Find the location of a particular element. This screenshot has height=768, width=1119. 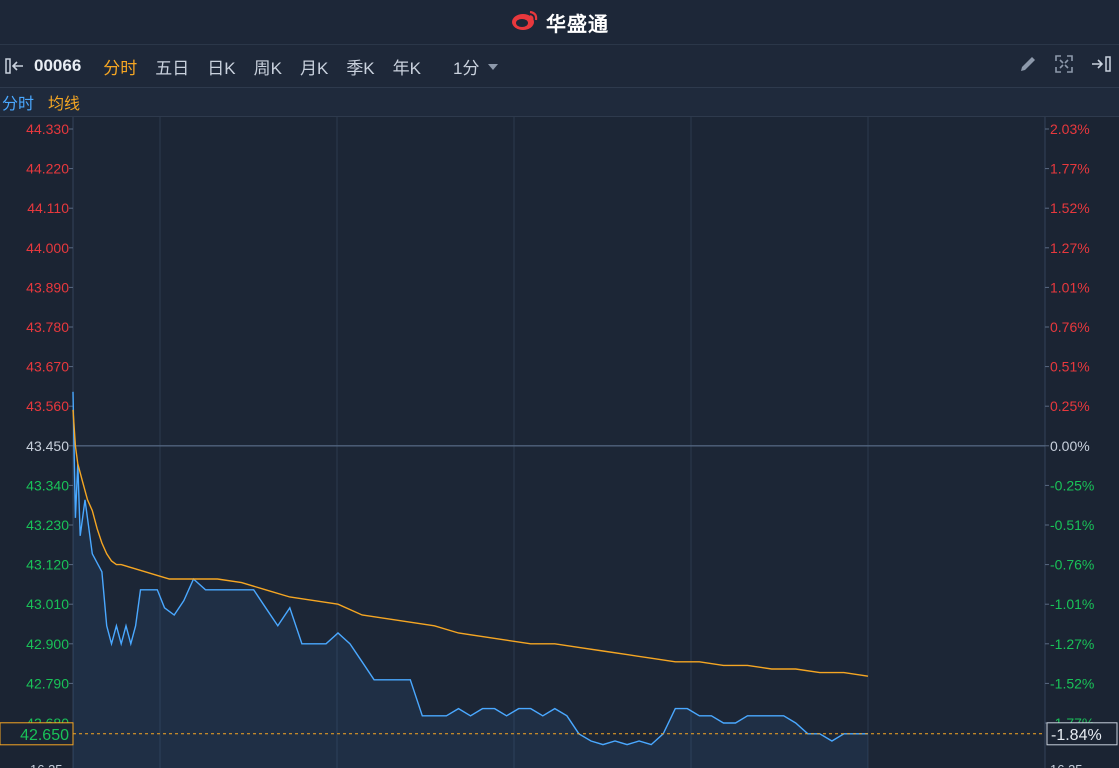

y-tick-label-left: 43.010 is located at coordinates (47, 604).